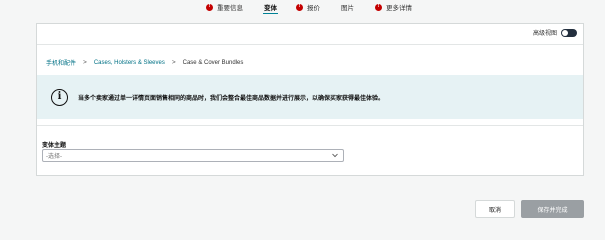 This screenshot has width=605, height=240. I want to click on tab-label: 图片, so click(347, 8).